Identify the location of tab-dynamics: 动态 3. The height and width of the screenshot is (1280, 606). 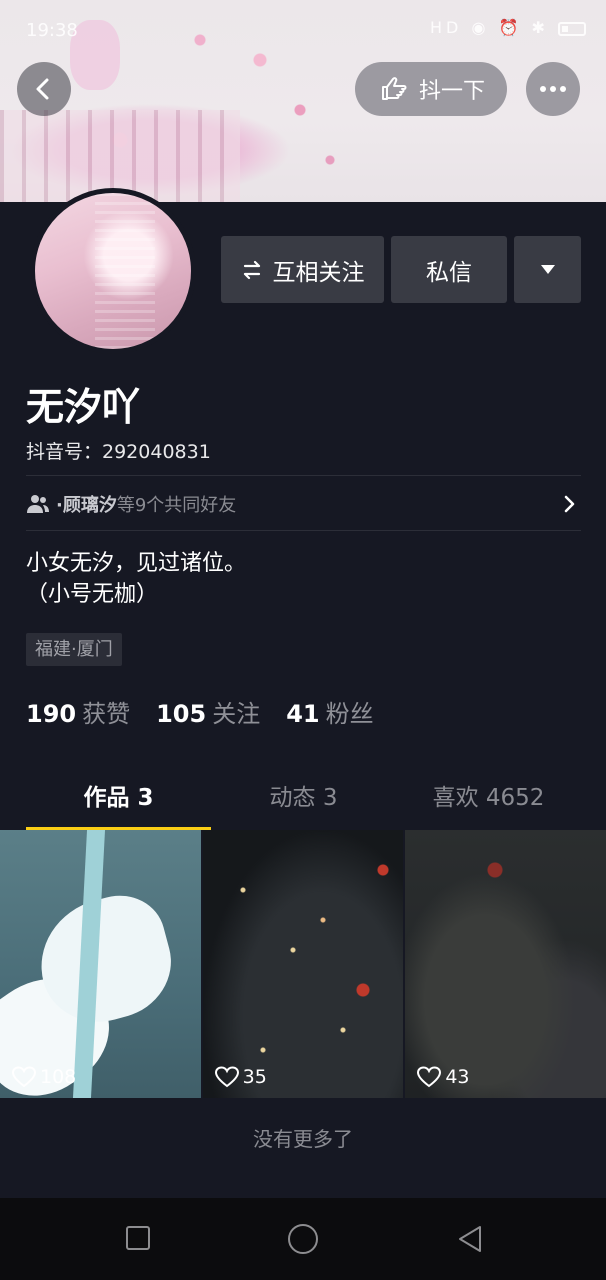
(303, 800).